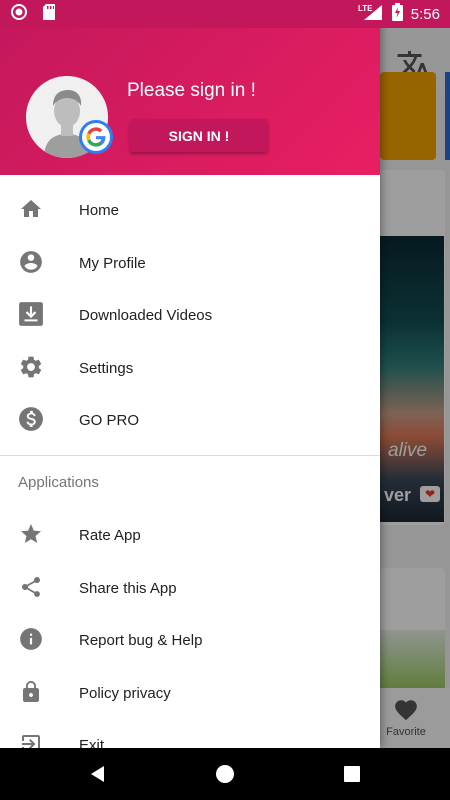 The width and height of the screenshot is (450, 800). Describe the element at coordinates (225, 14) in the screenshot. I see `status-bar: LTE 5:56` at that location.